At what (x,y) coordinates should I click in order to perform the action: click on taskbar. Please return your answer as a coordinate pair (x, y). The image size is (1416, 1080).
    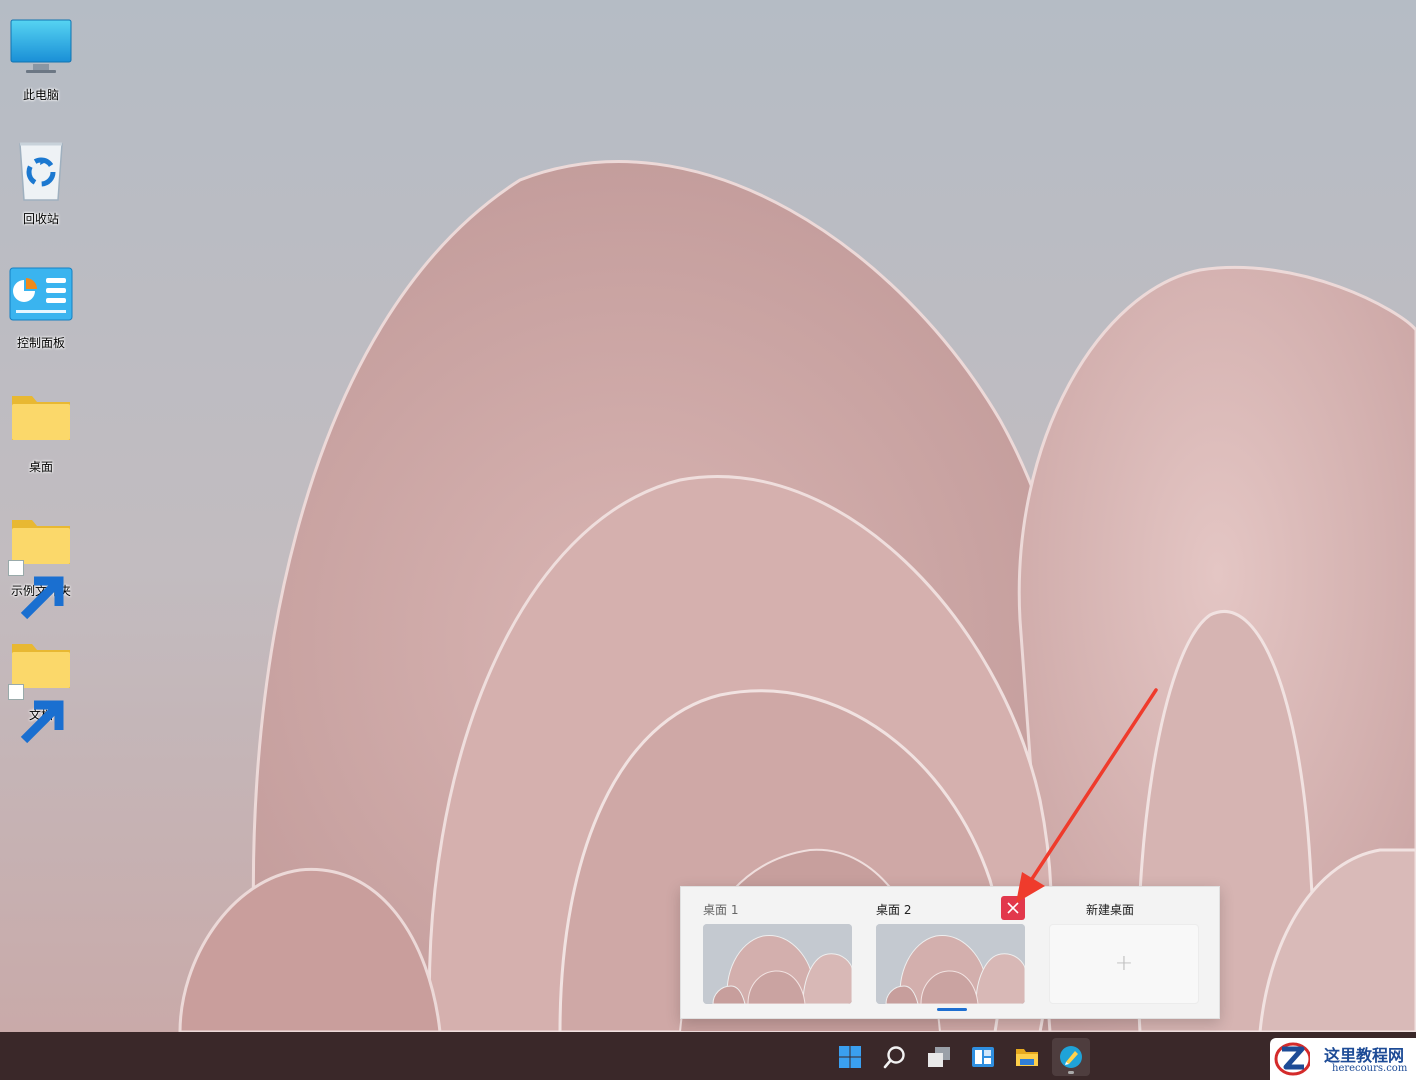
    Looking at the image, I should click on (708, 1056).